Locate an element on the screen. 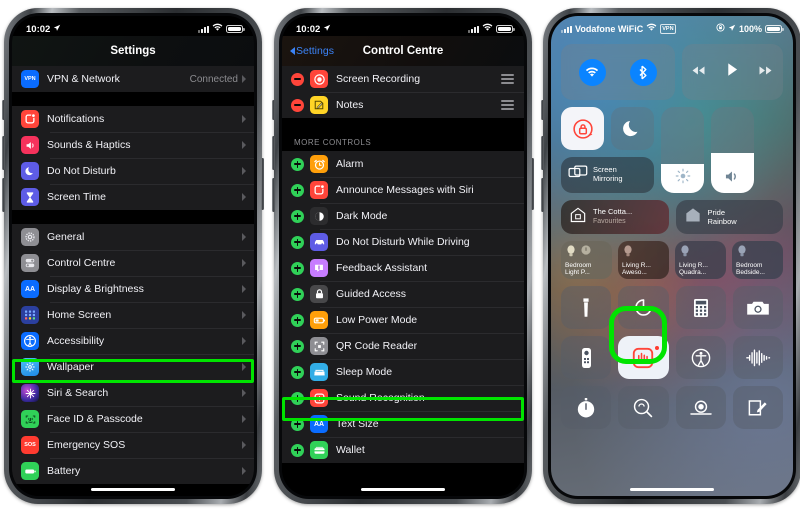  control-row-notes: Notes is located at coordinates (403, 105).